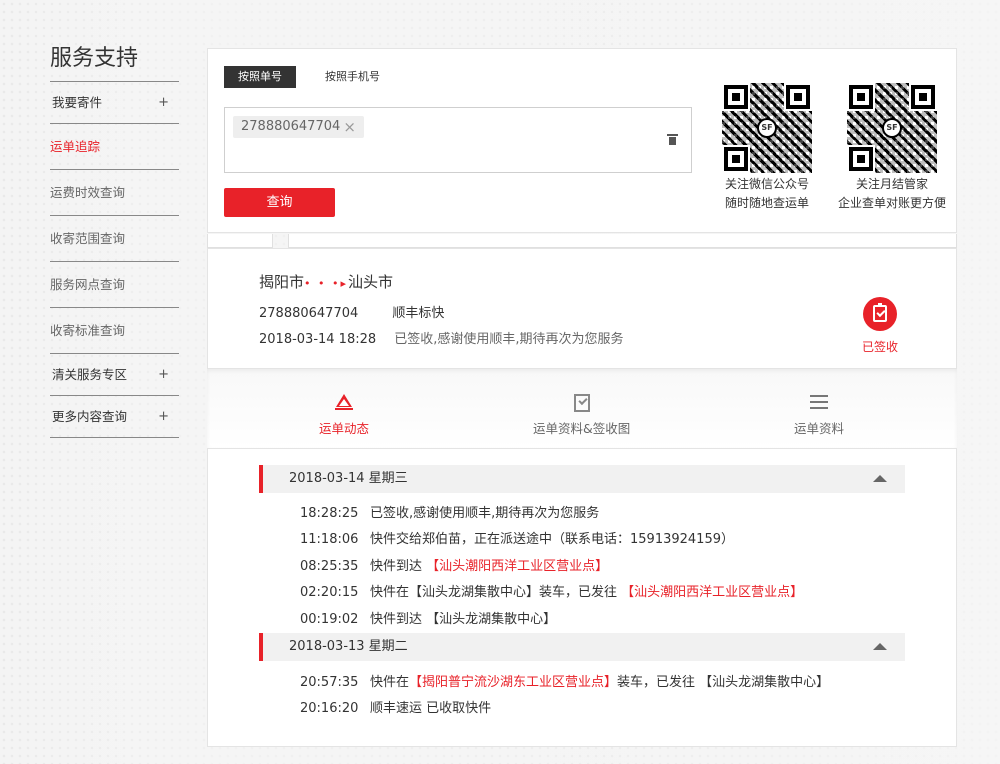 The height and width of the screenshot is (764, 1000). Describe the element at coordinates (513, 682) in the screenshot. I see `event-location: 【揭阳普宁流沙湖东工业区营业点】` at that location.